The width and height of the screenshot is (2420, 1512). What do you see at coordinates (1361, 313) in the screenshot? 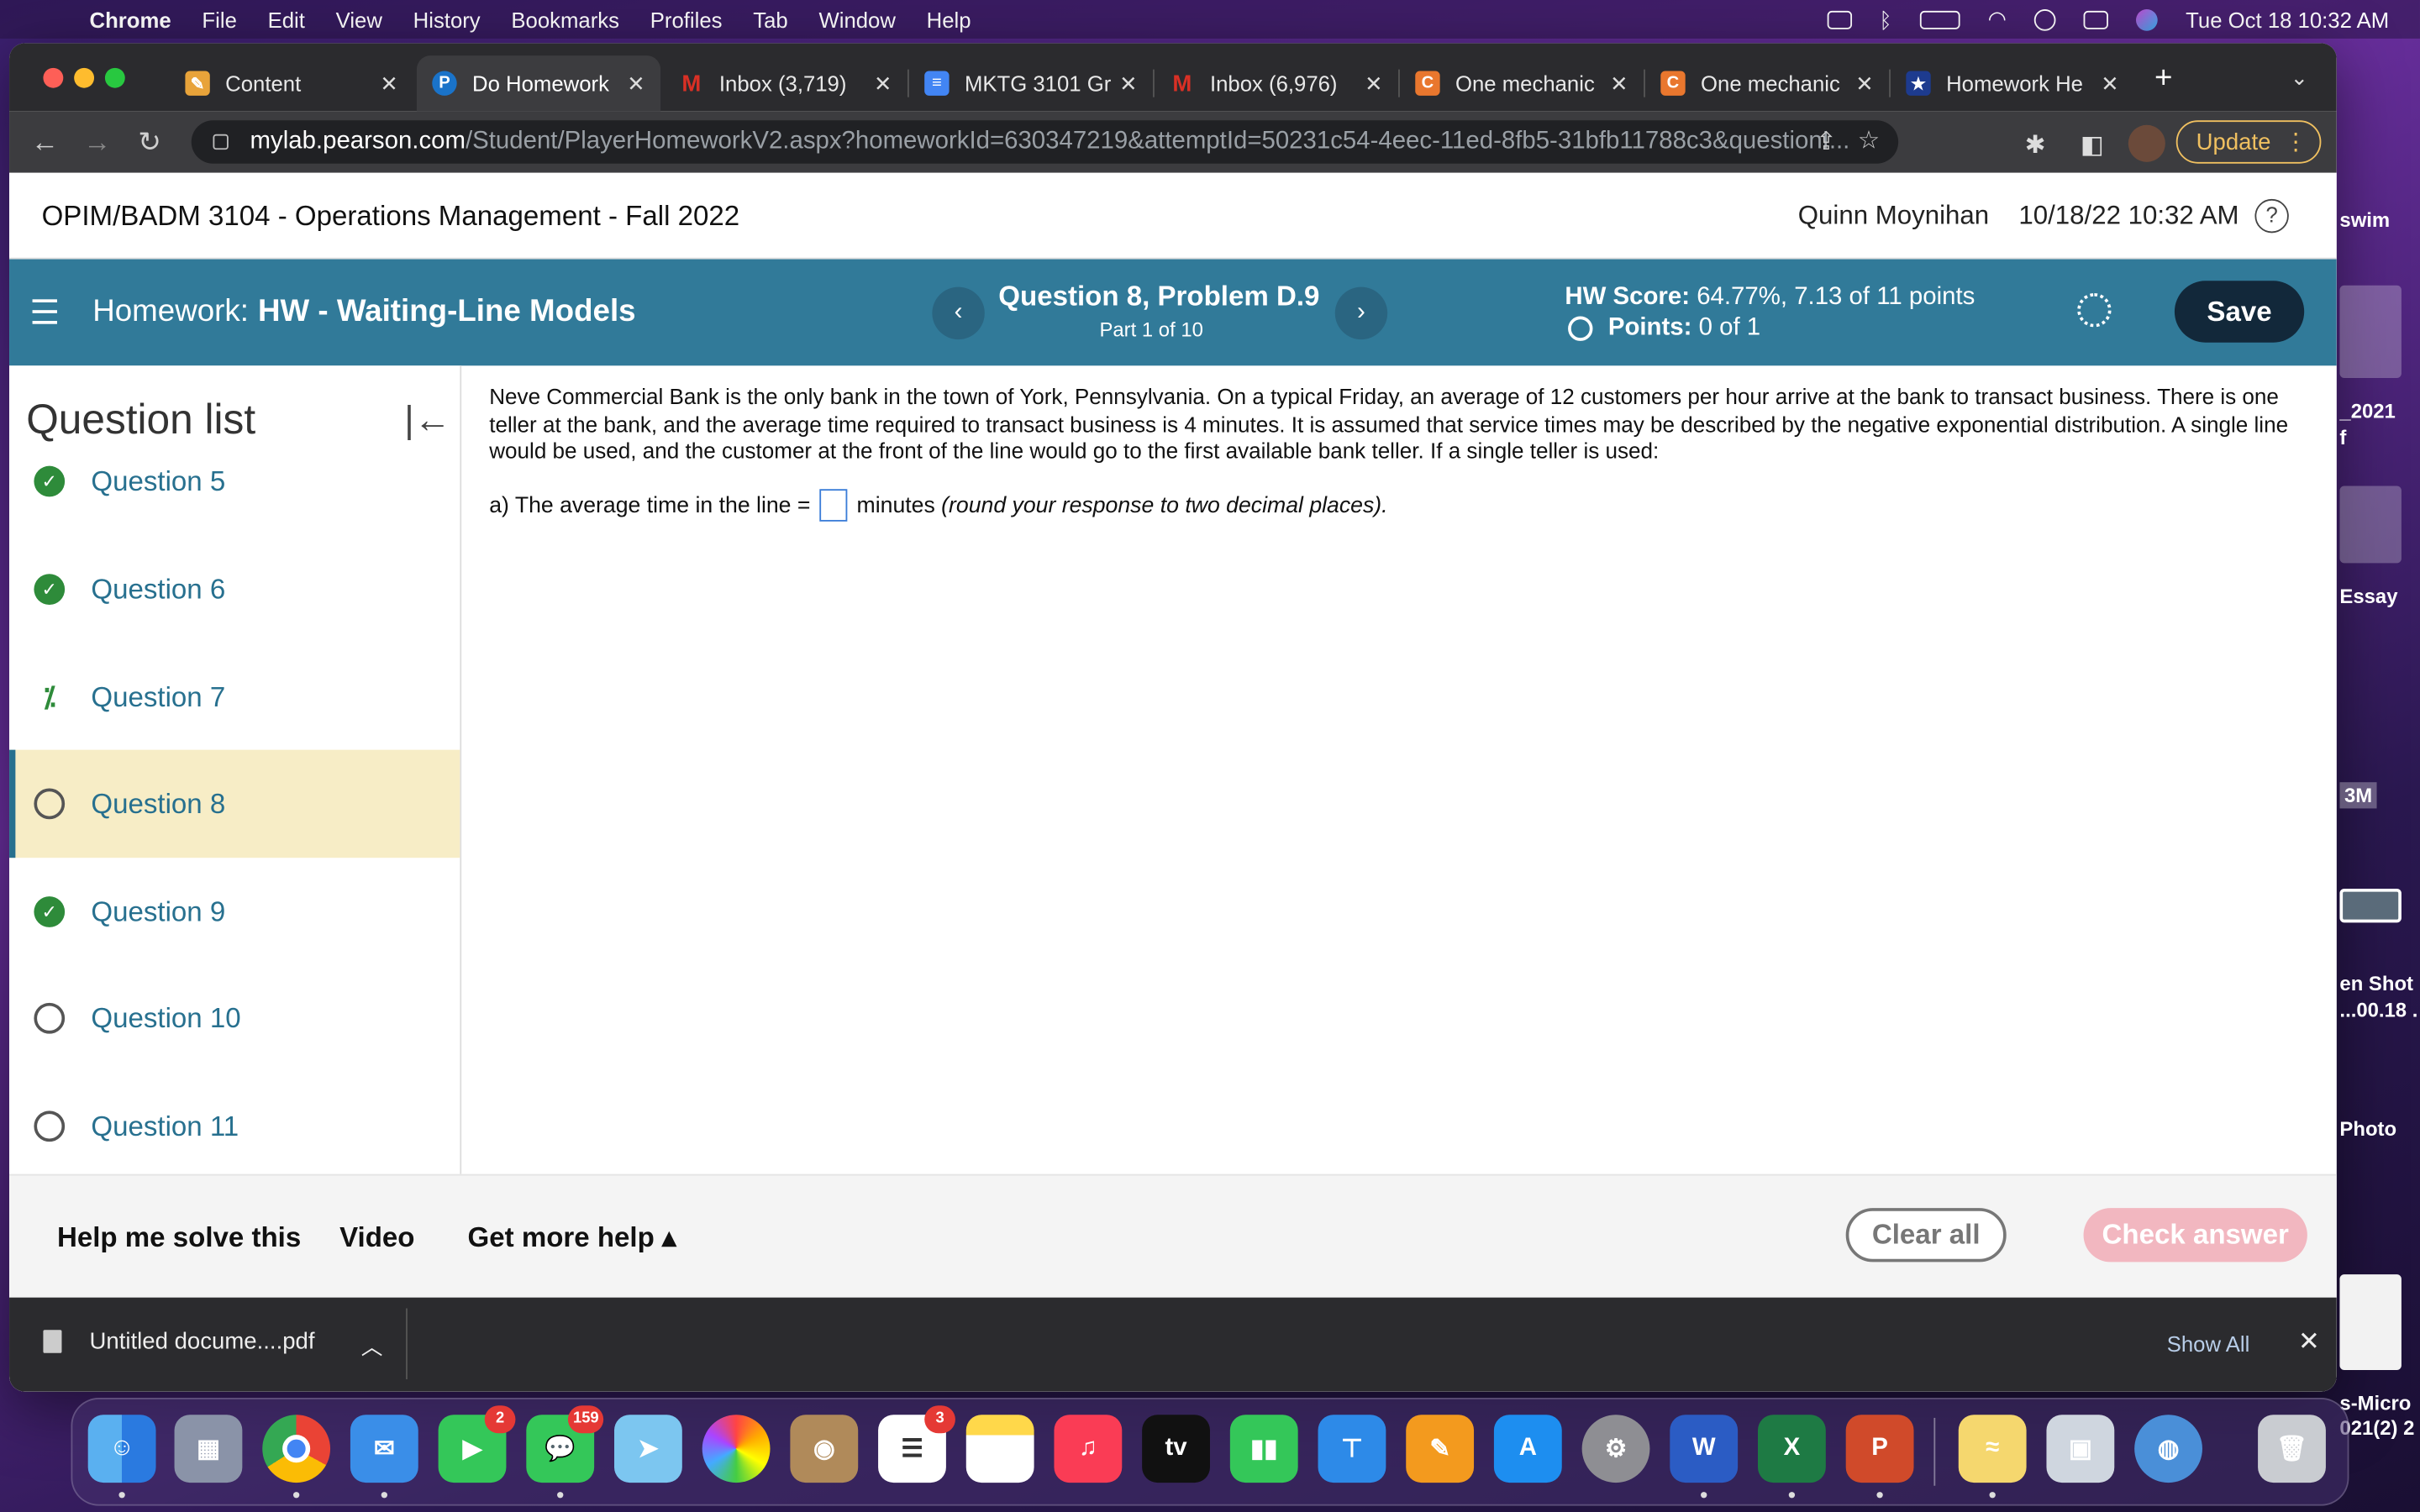
I see `next-question-button: ›` at bounding box center [1361, 313].